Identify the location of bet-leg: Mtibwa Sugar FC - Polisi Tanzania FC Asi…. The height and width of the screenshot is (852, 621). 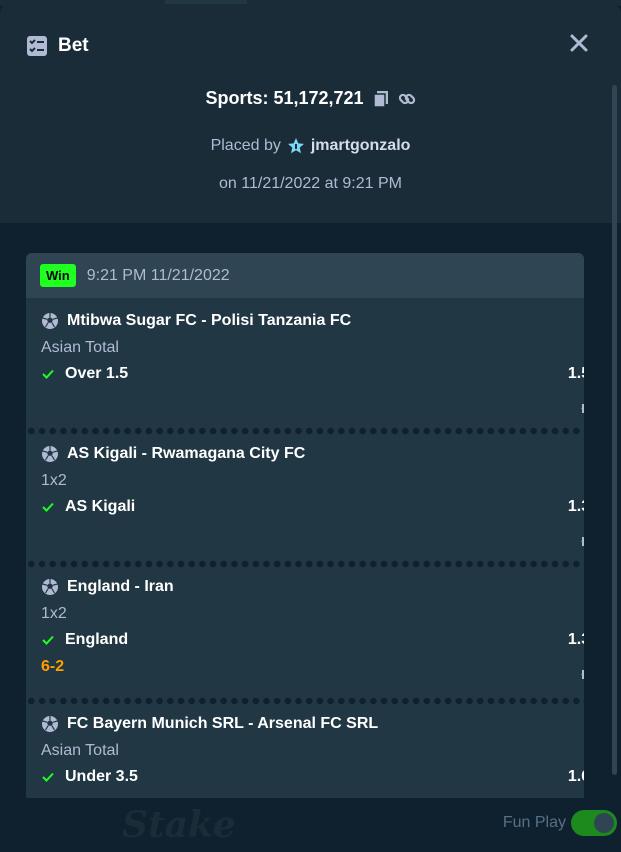
(305, 362).